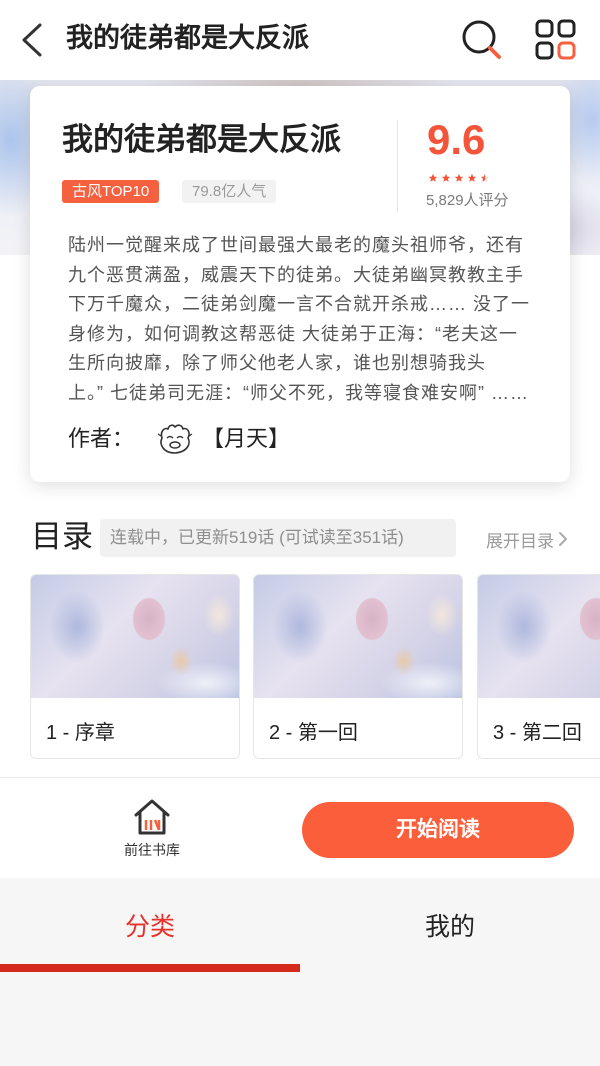 This screenshot has width=600, height=1066. I want to click on catalog-title: 目录, so click(62, 536).